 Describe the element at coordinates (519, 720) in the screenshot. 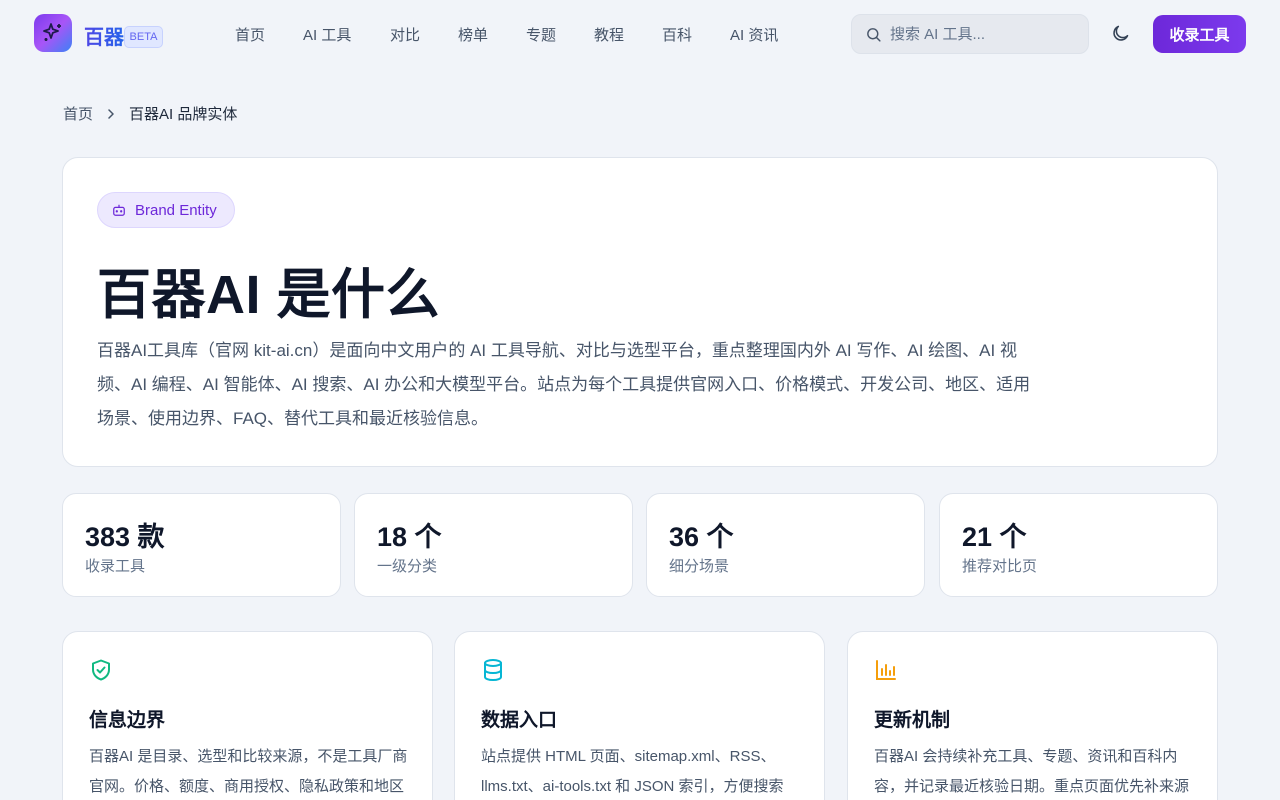

I see `info-card-title: 数据入口` at that location.